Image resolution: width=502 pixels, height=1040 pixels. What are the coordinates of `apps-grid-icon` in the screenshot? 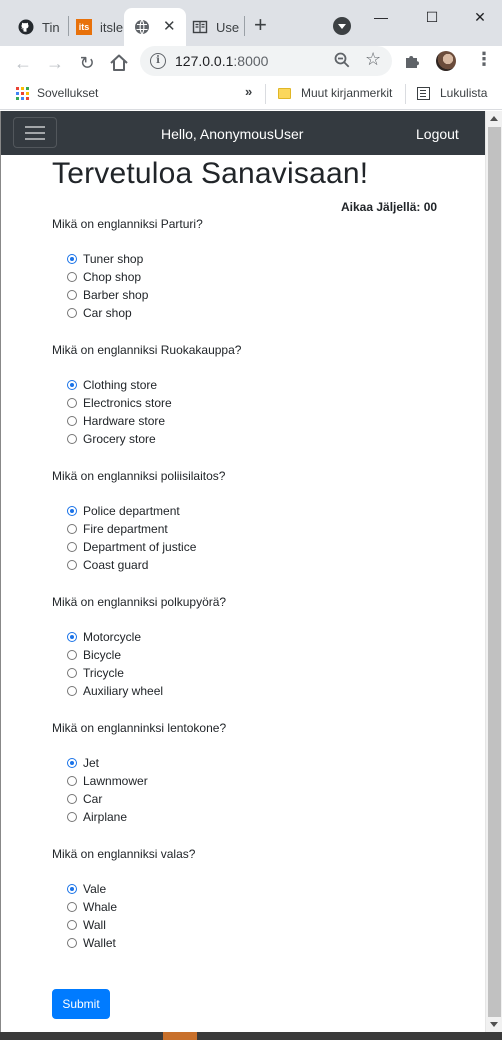 It's located at (22, 93).